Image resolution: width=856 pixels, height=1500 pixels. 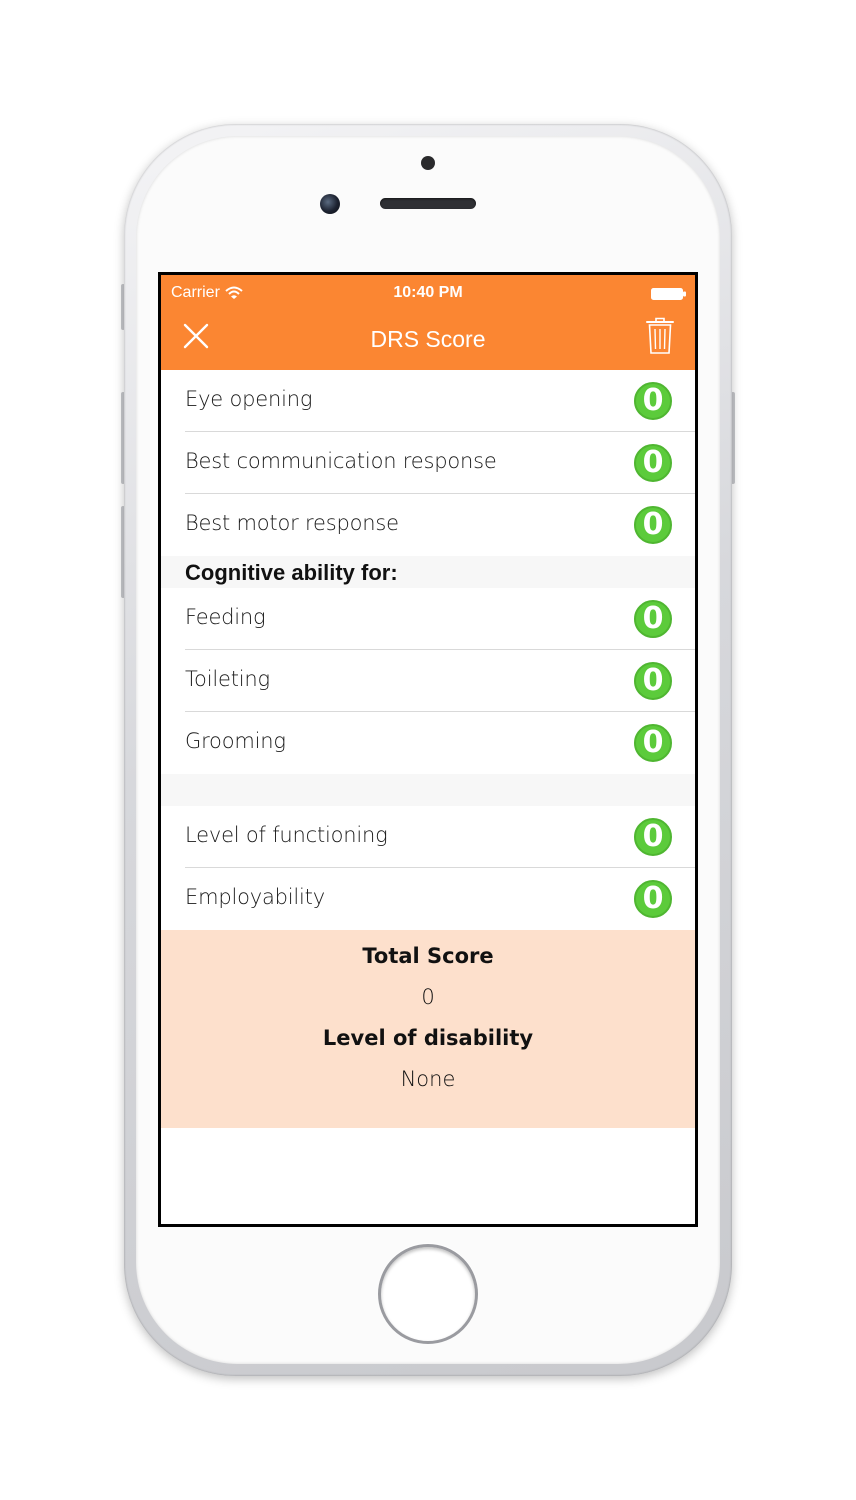 I want to click on status-bar: Carrier 10:40 PM, so click(x=428, y=292).